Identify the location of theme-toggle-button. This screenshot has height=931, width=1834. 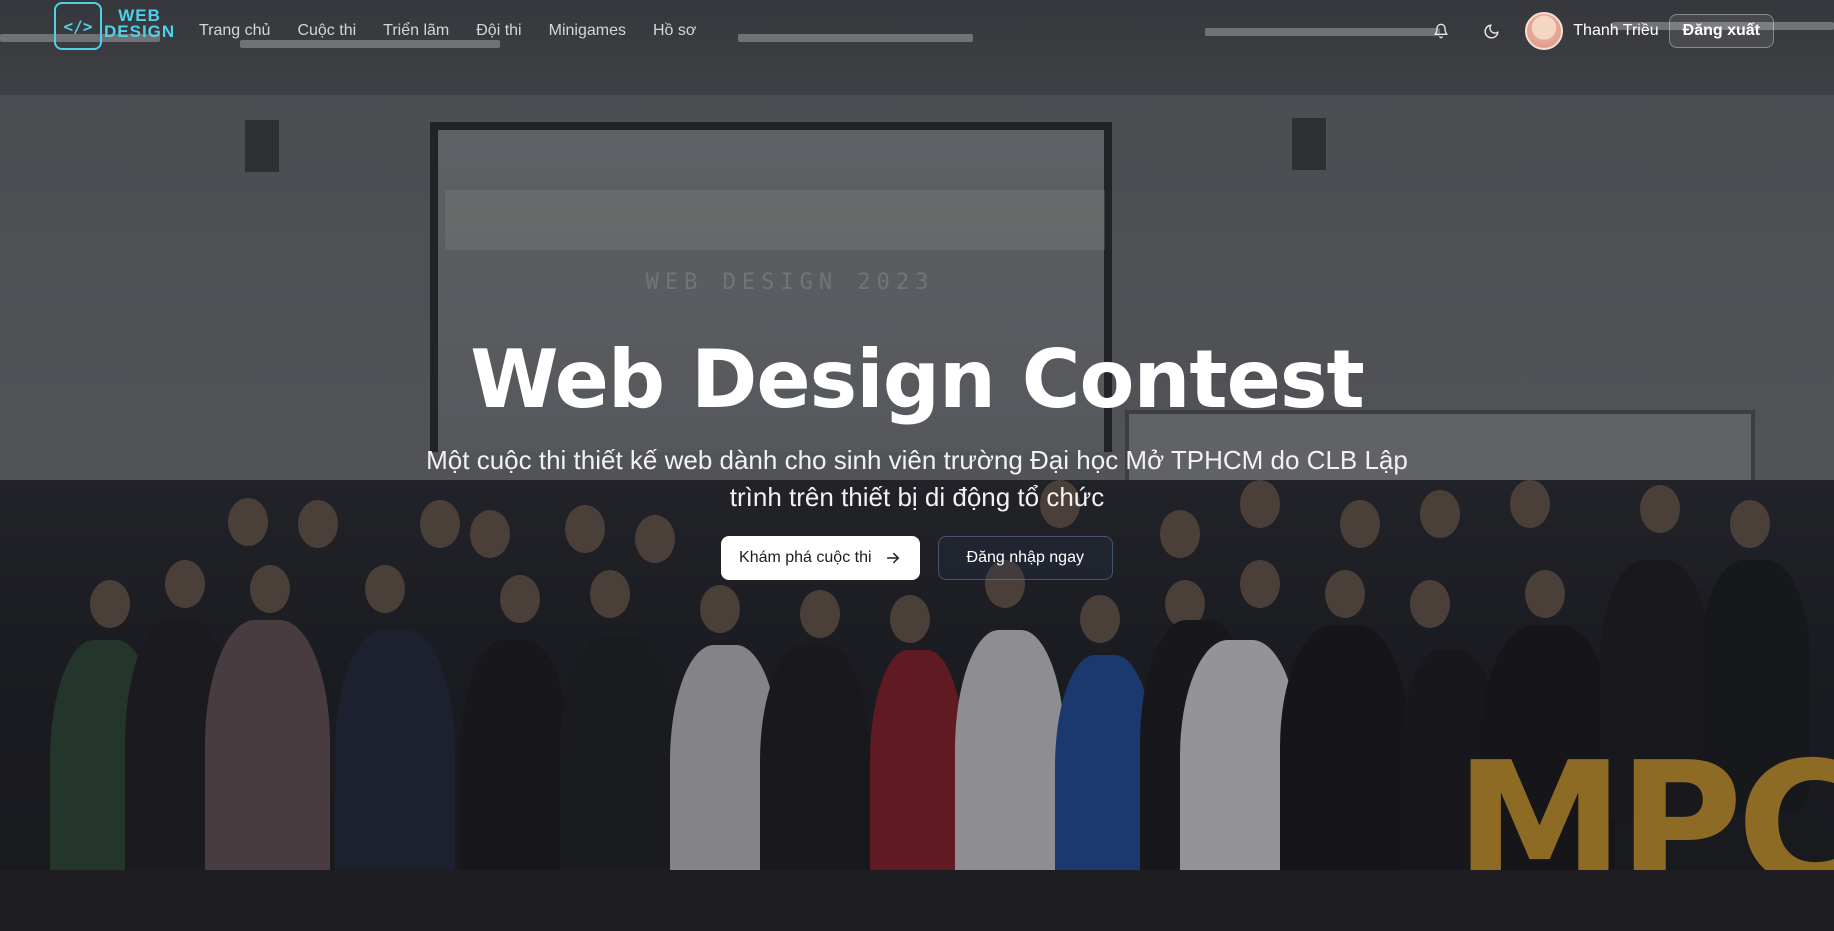
(1491, 31).